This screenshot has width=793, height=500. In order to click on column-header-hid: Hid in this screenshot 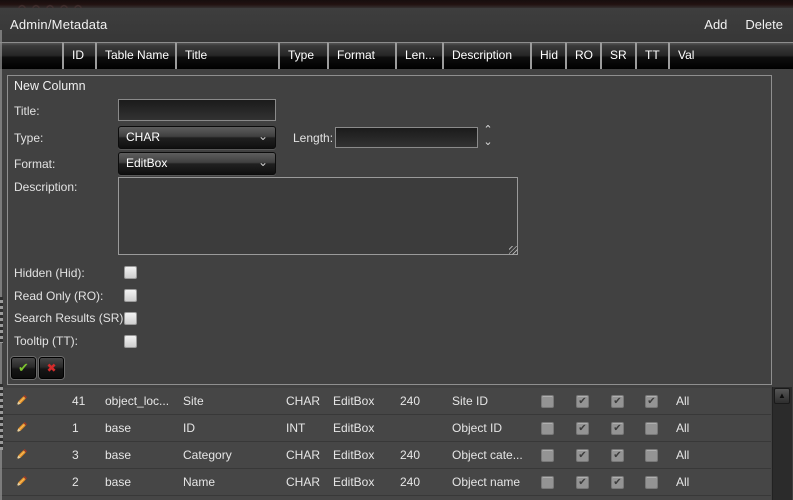, I will do `click(547, 55)`.